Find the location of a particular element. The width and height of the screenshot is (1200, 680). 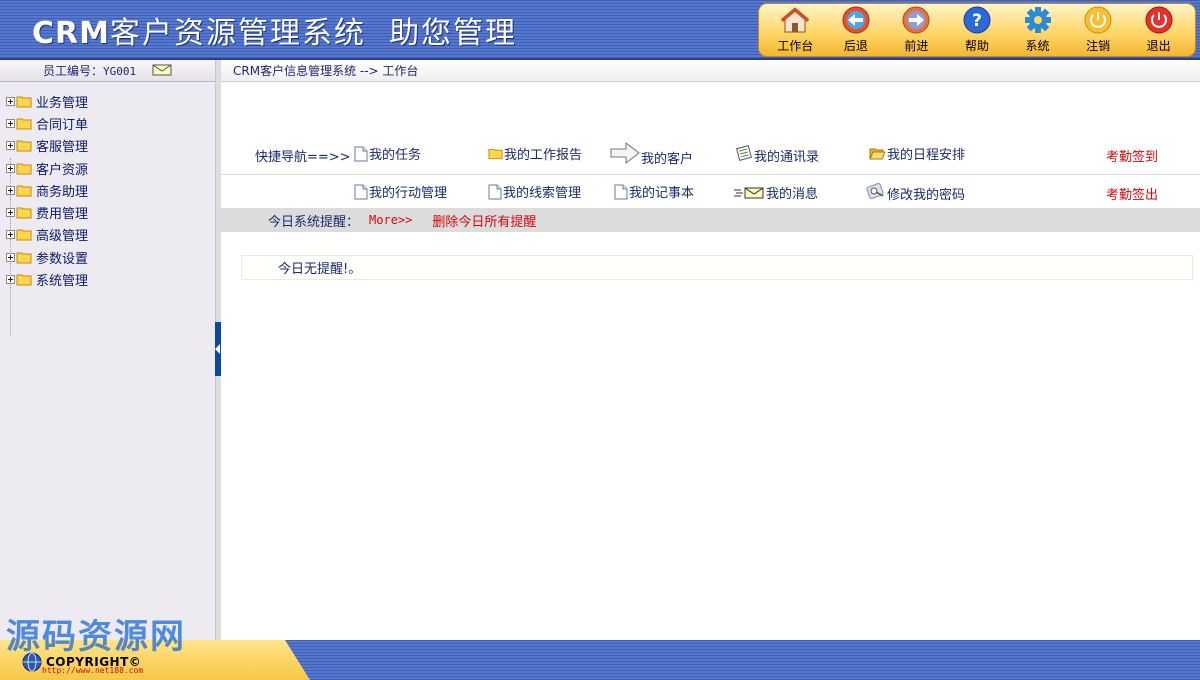

link-my-messages: 我的消息 is located at coordinates (775, 192).